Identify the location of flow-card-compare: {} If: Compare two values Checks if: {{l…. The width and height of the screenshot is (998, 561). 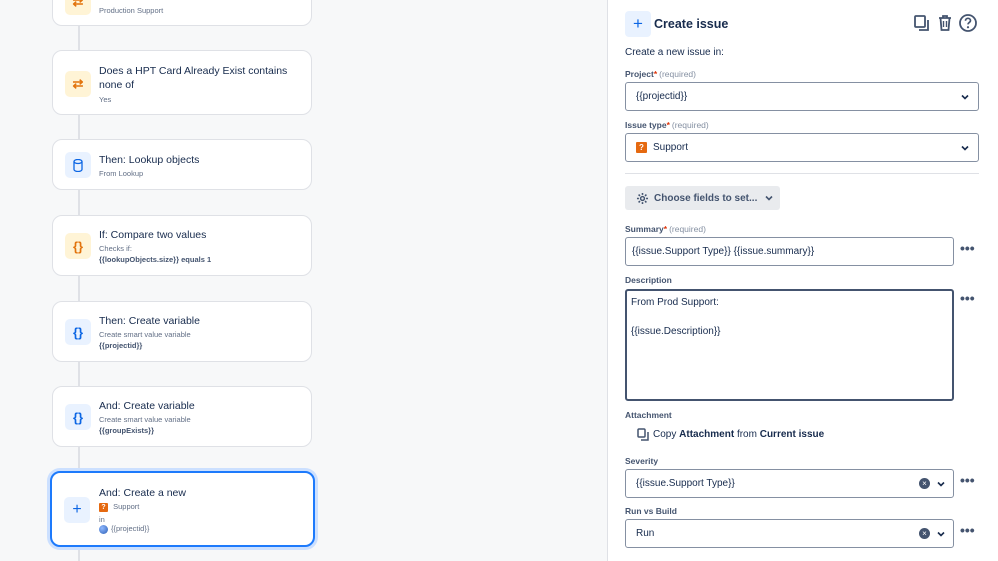
(182, 245).